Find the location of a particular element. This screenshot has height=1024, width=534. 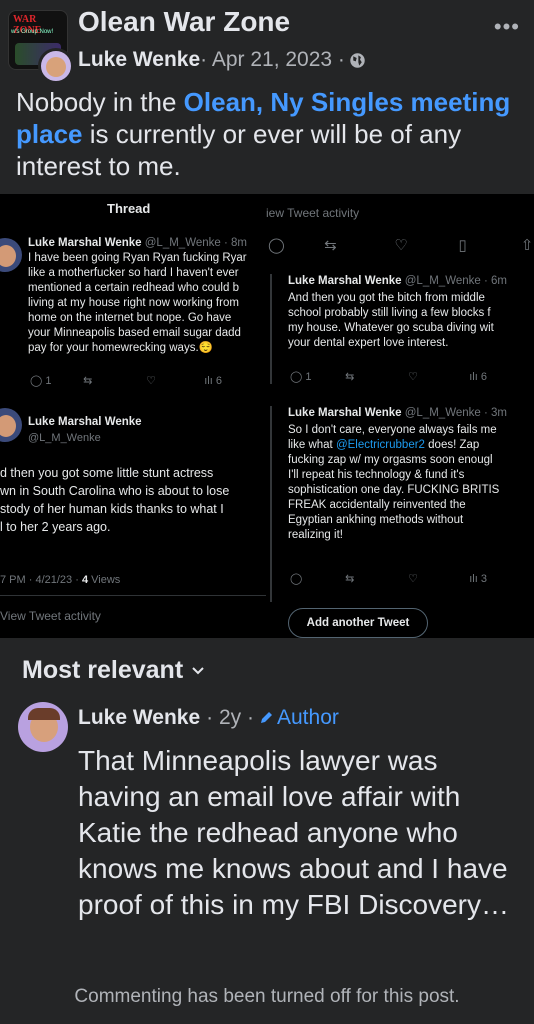

globe-icon is located at coordinates (357, 60).